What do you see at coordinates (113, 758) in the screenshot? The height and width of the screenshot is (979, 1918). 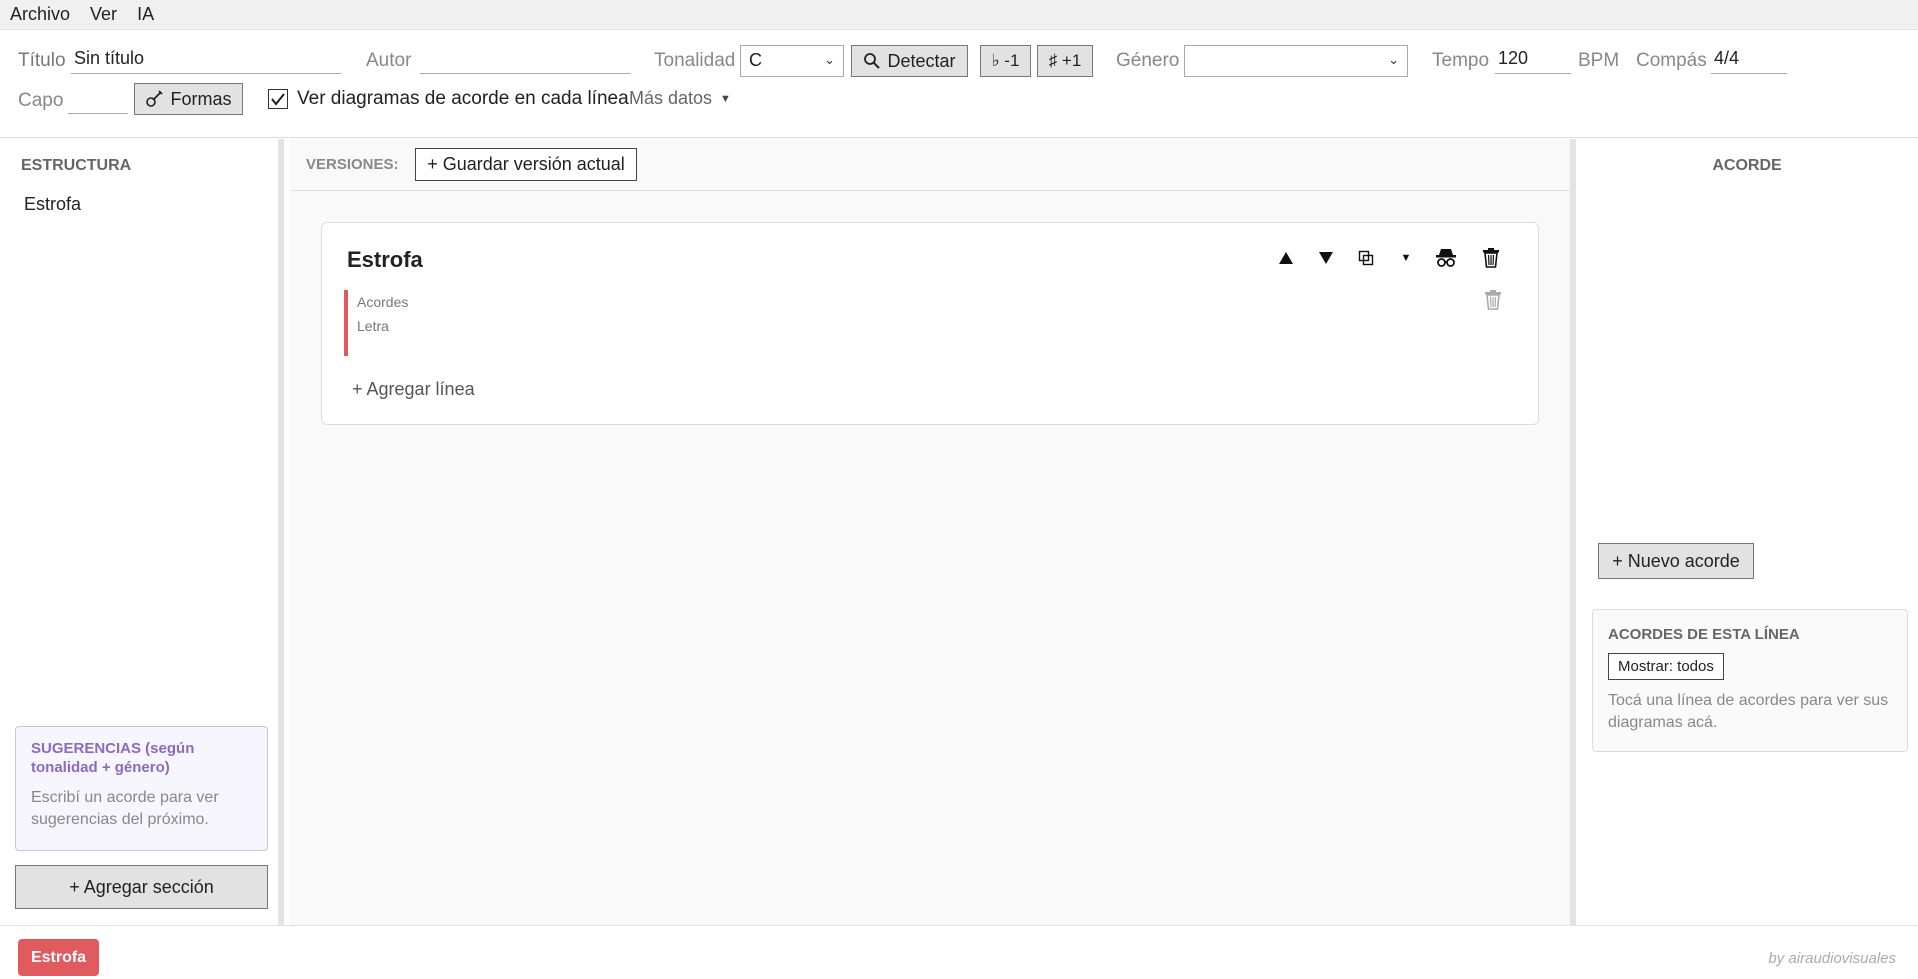 I see `suggestions-title: SUGERENCIAS (según tonalidad + género)` at bounding box center [113, 758].